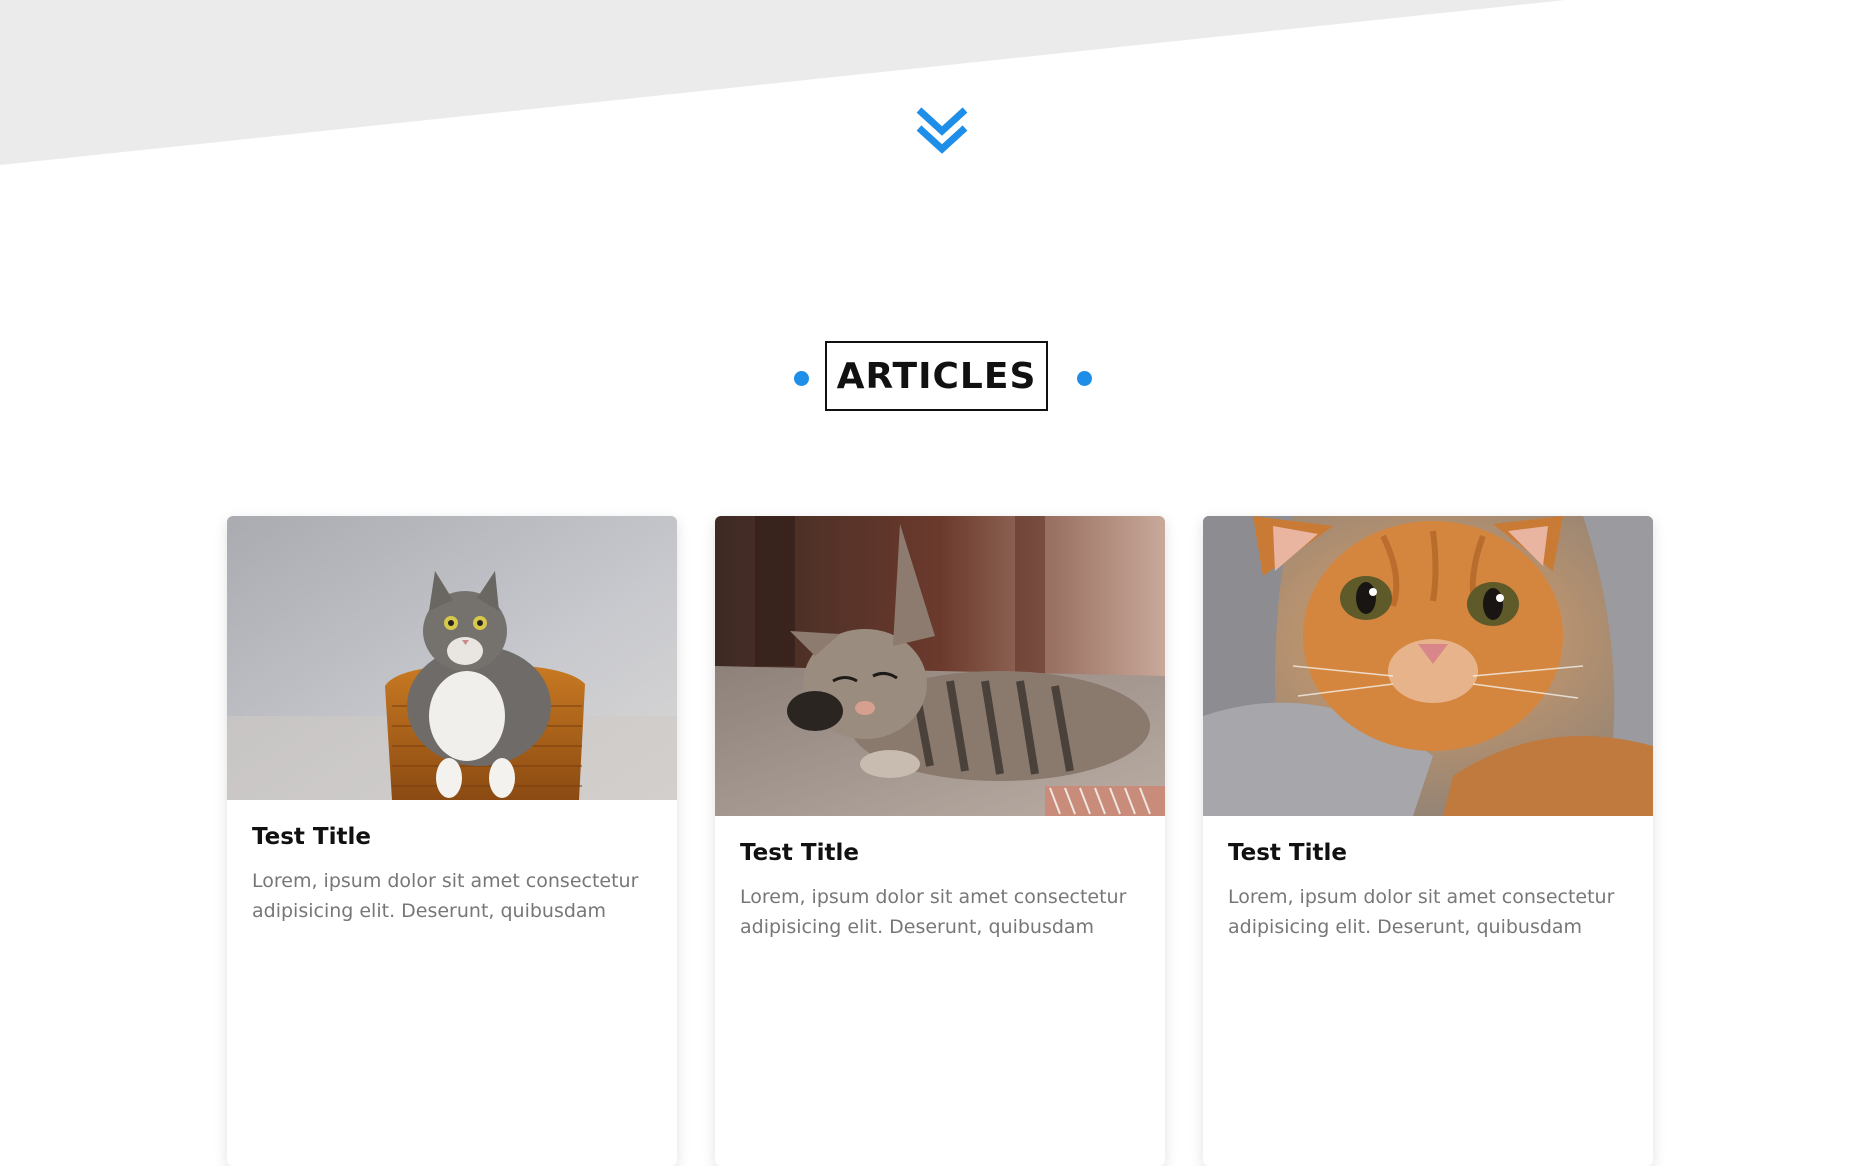  I want to click on section-heading: ARTICLES, so click(936, 376).